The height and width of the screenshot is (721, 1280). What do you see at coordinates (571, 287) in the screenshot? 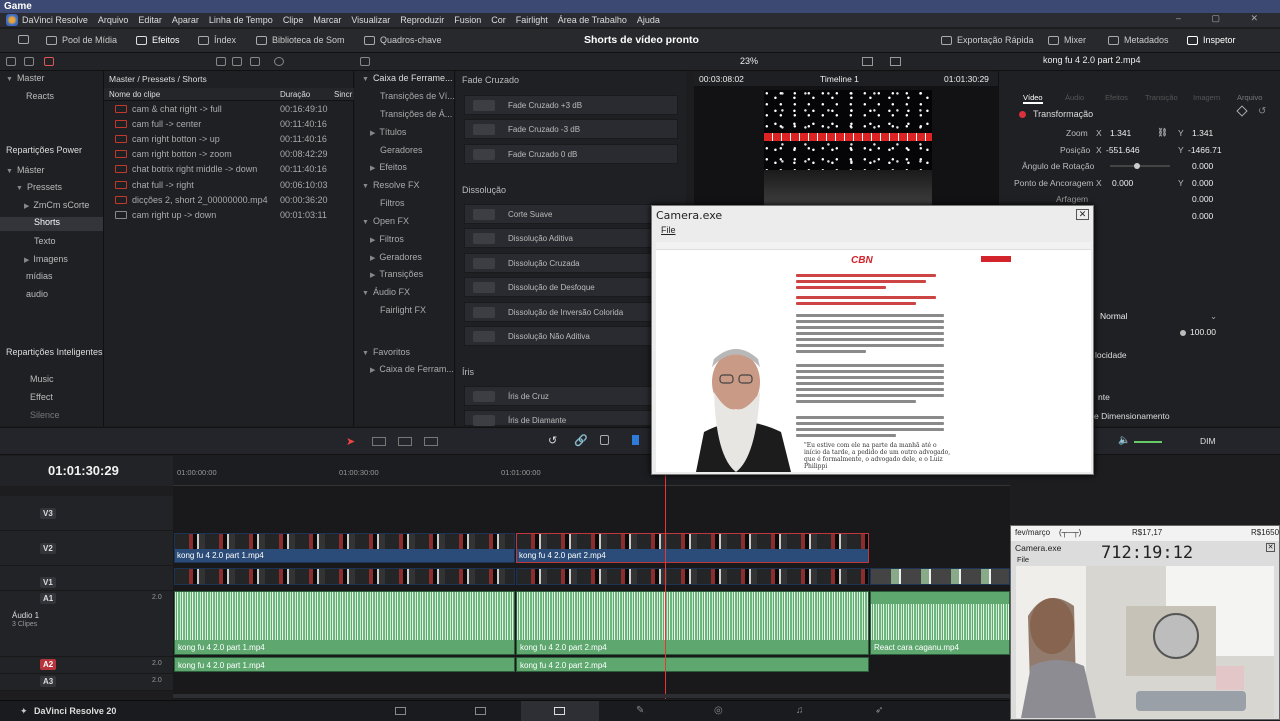
I see `effect-tile: Dissolução de Desfoque` at bounding box center [571, 287].